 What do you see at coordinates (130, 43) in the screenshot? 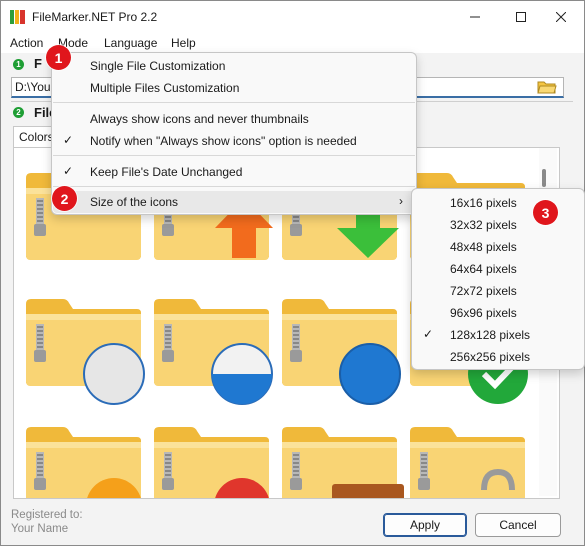
I see `menu-language: Language` at bounding box center [130, 43].